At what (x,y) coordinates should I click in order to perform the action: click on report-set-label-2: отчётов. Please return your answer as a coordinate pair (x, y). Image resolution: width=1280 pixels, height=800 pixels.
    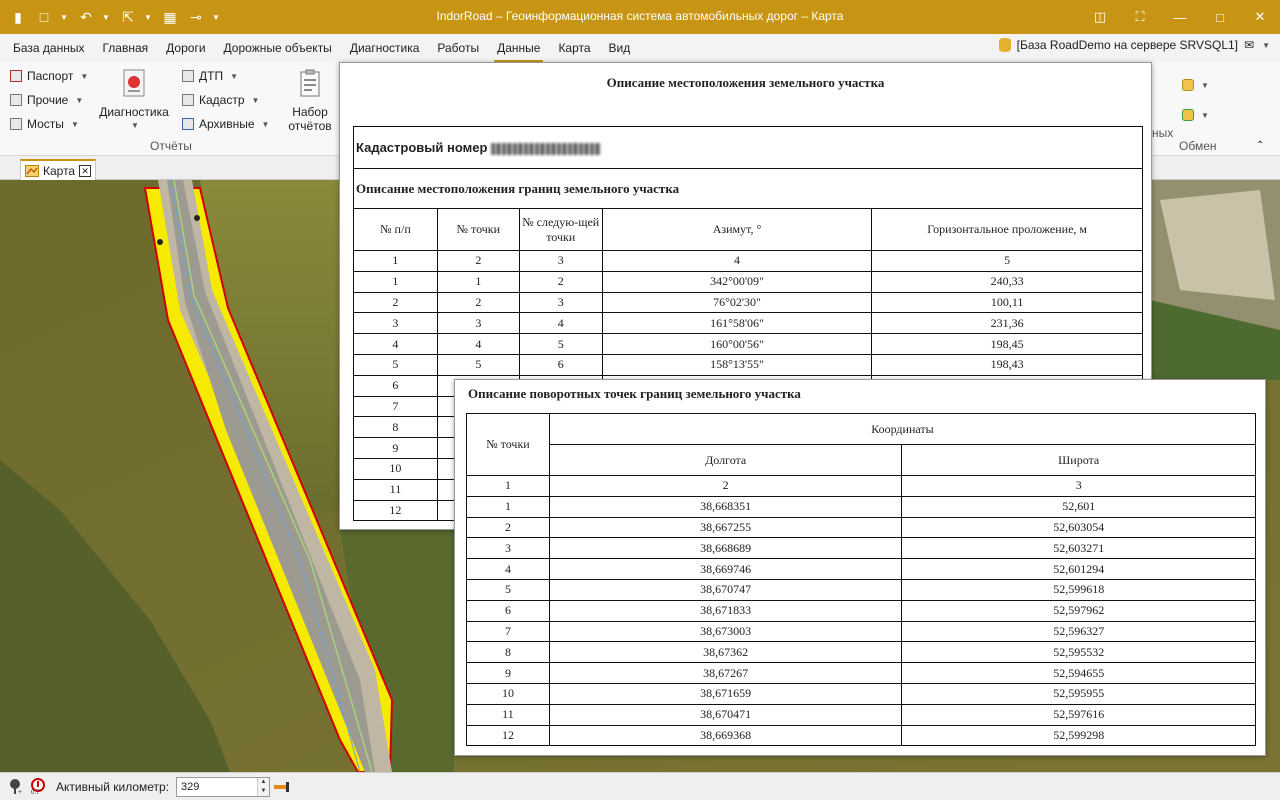
    Looking at the image, I should click on (310, 126).